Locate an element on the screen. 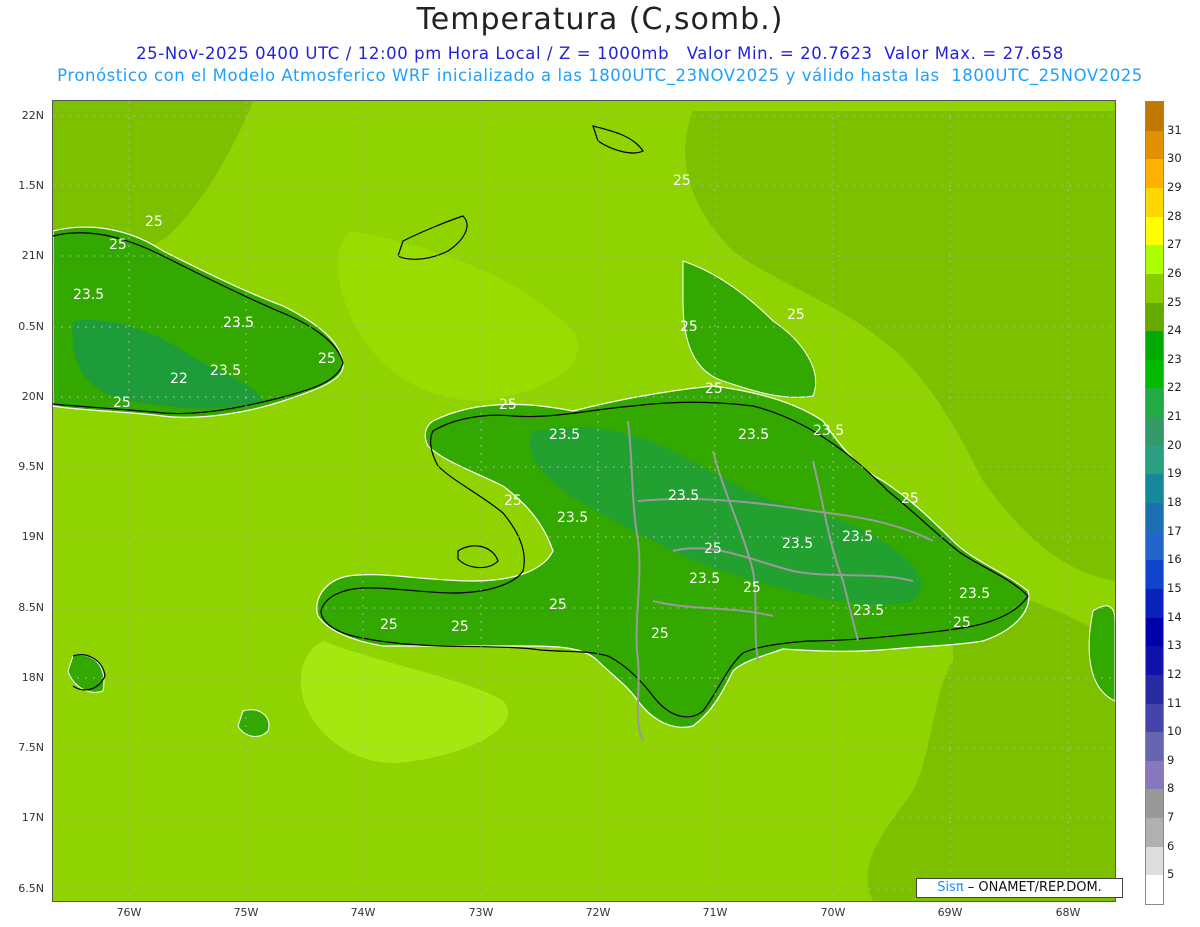  colorbar-label: 16 is located at coordinates (1174, 559).